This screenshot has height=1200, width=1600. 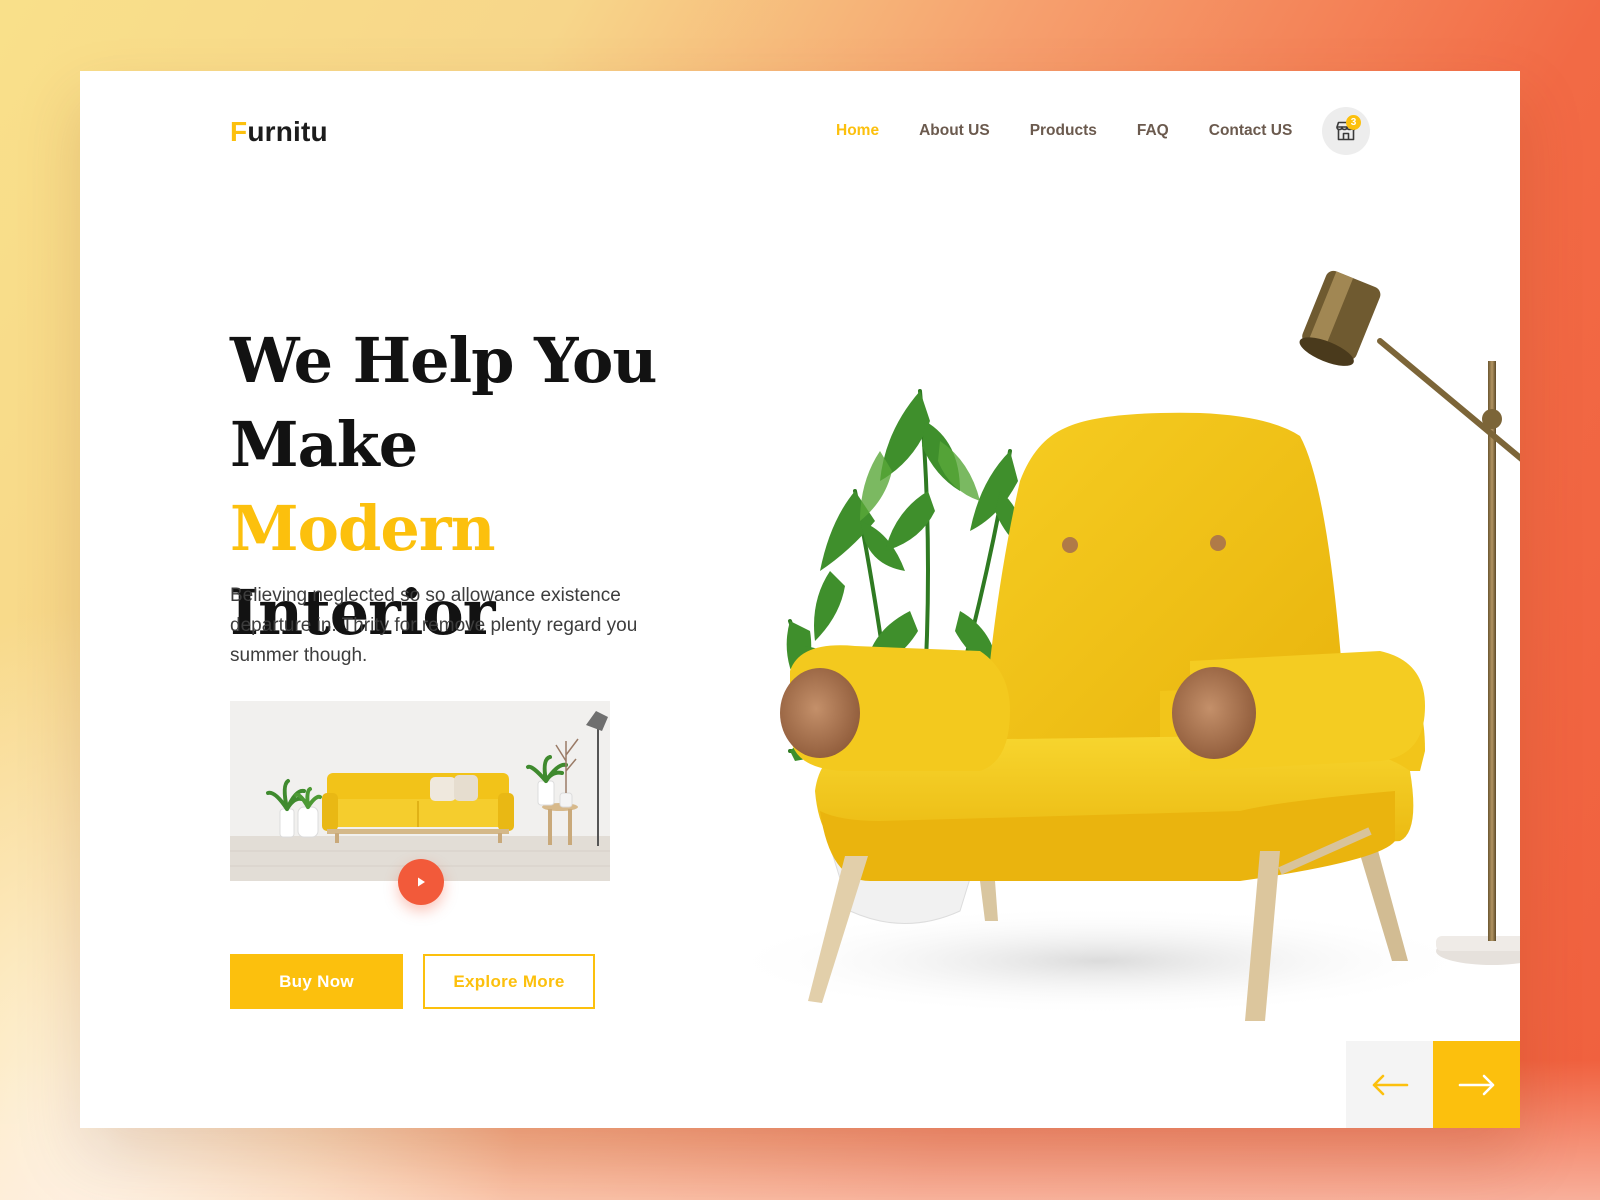 I want to click on explore-more-button: Explore More, so click(x=509, y=981).